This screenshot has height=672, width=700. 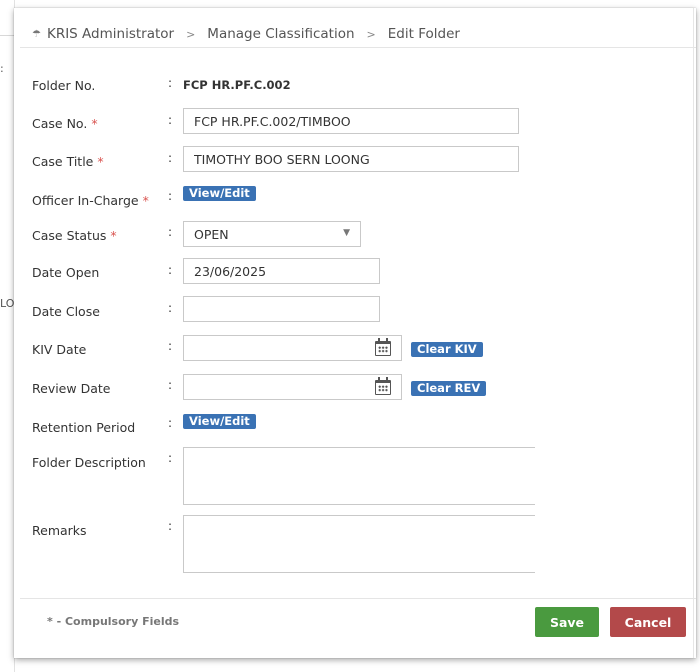 What do you see at coordinates (280, 34) in the screenshot?
I see `breadcrumb-item-manage-classification: Manage Classification` at bounding box center [280, 34].